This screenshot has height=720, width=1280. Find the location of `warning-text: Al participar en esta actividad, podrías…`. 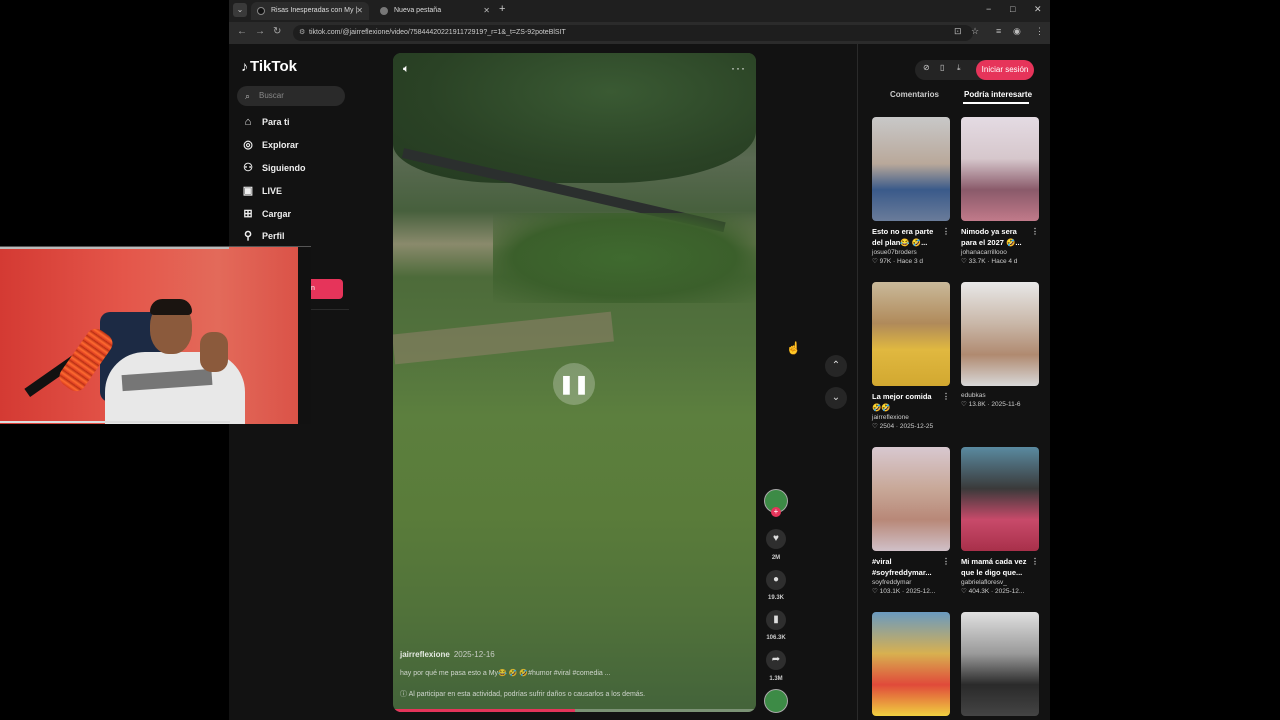

warning-text: Al participar en esta actividad, podrías… is located at coordinates (527, 694).